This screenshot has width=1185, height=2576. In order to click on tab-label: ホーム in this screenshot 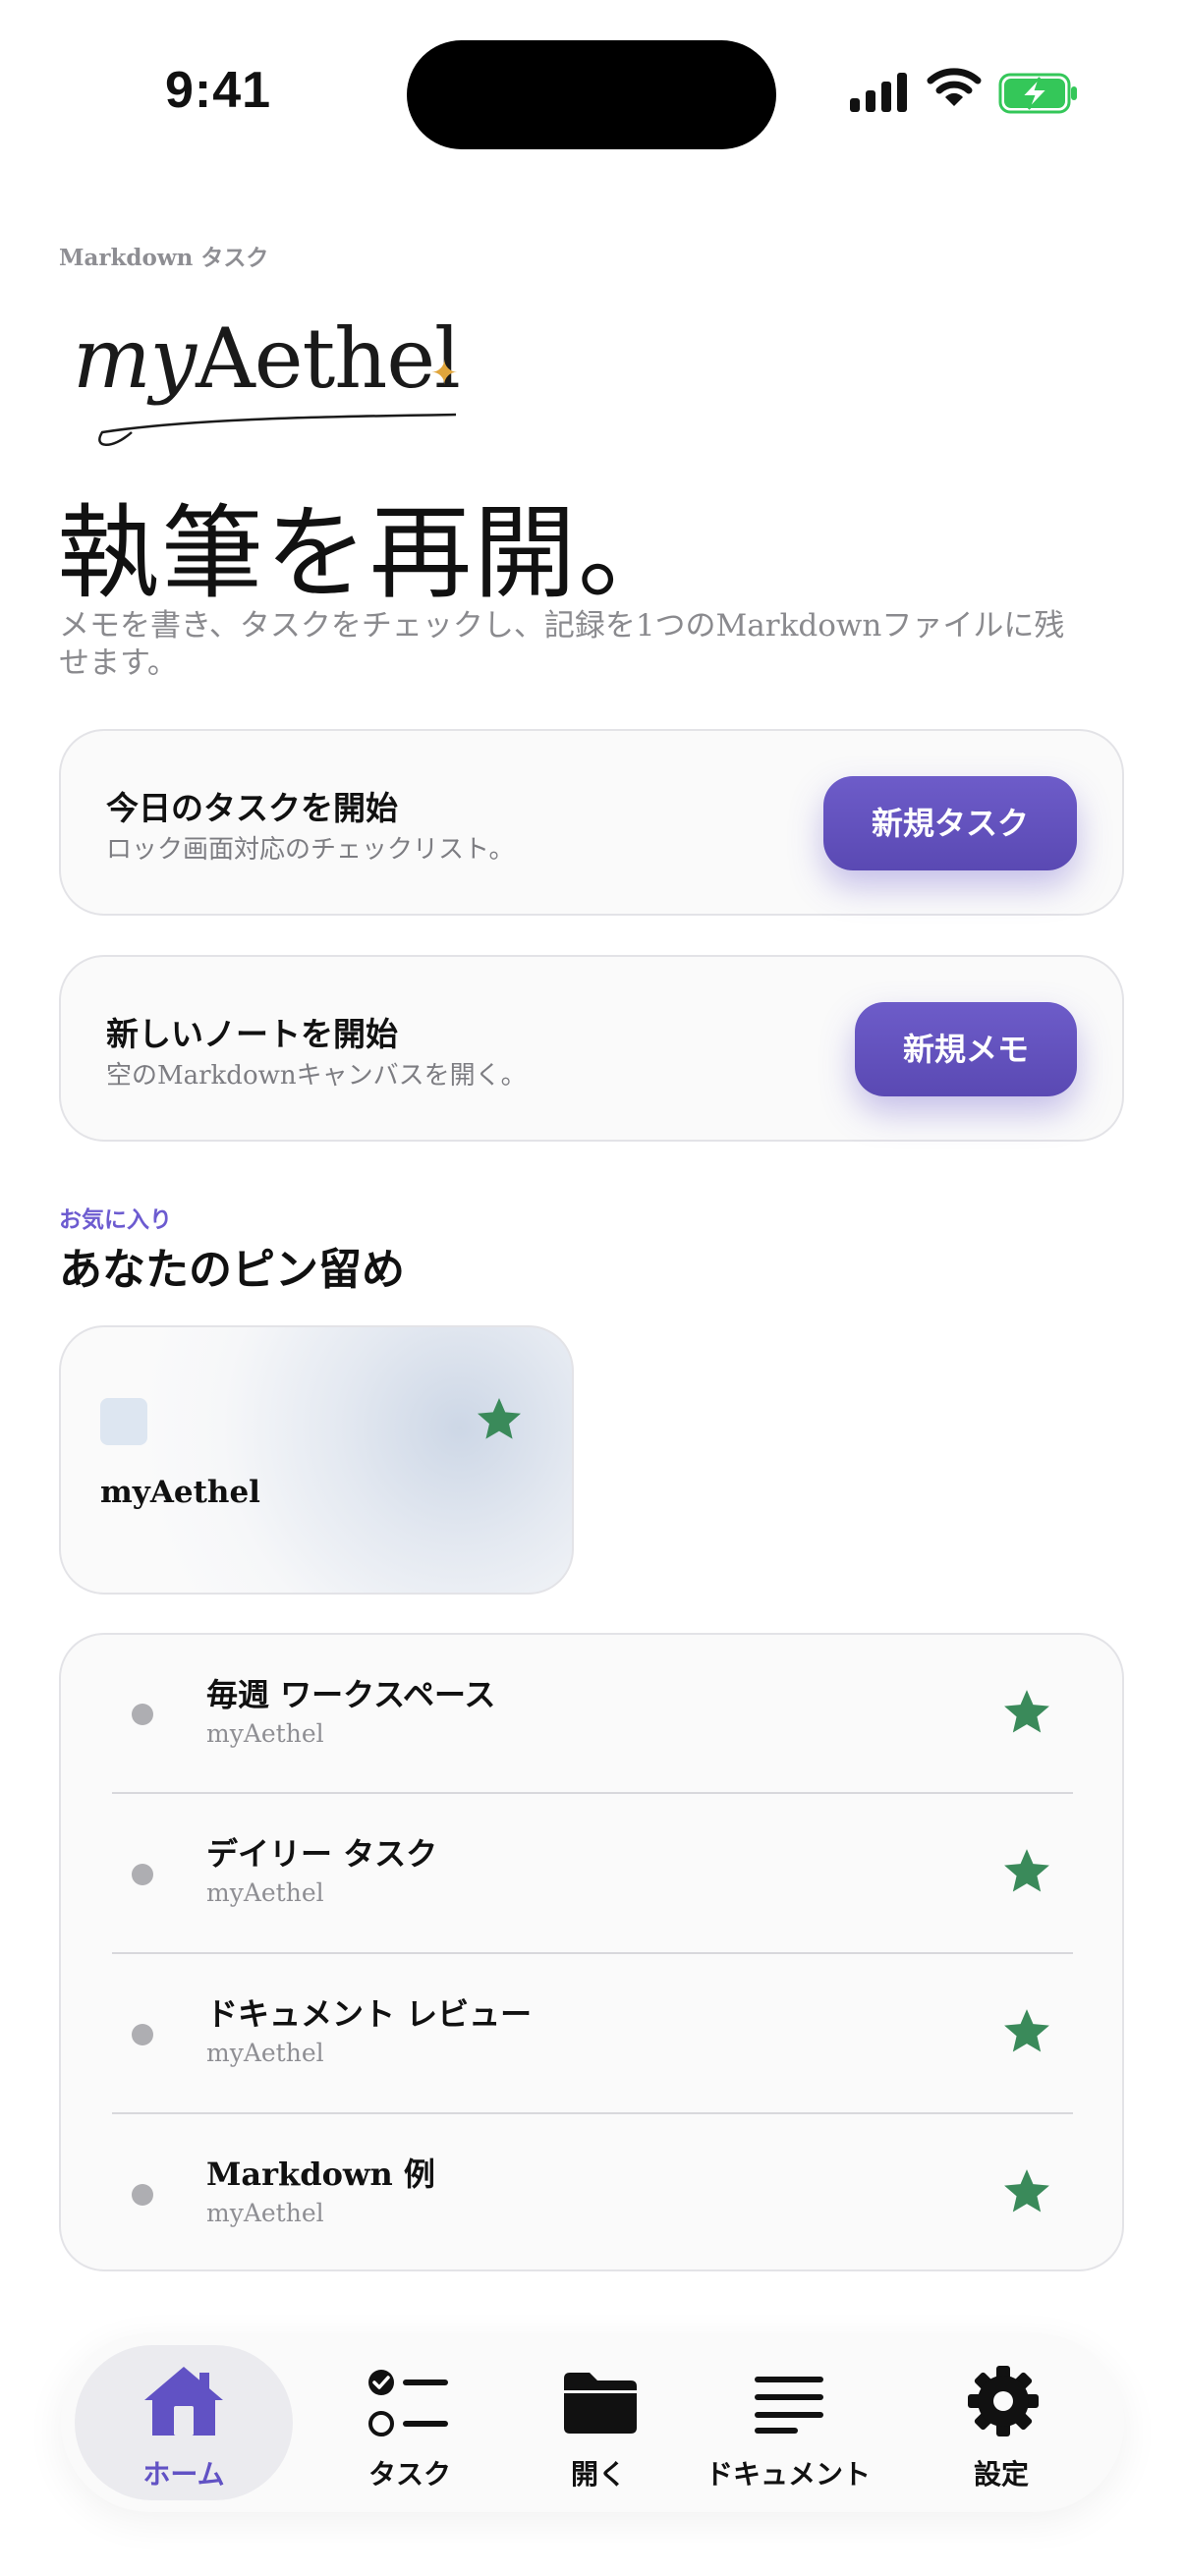, I will do `click(184, 2474)`.